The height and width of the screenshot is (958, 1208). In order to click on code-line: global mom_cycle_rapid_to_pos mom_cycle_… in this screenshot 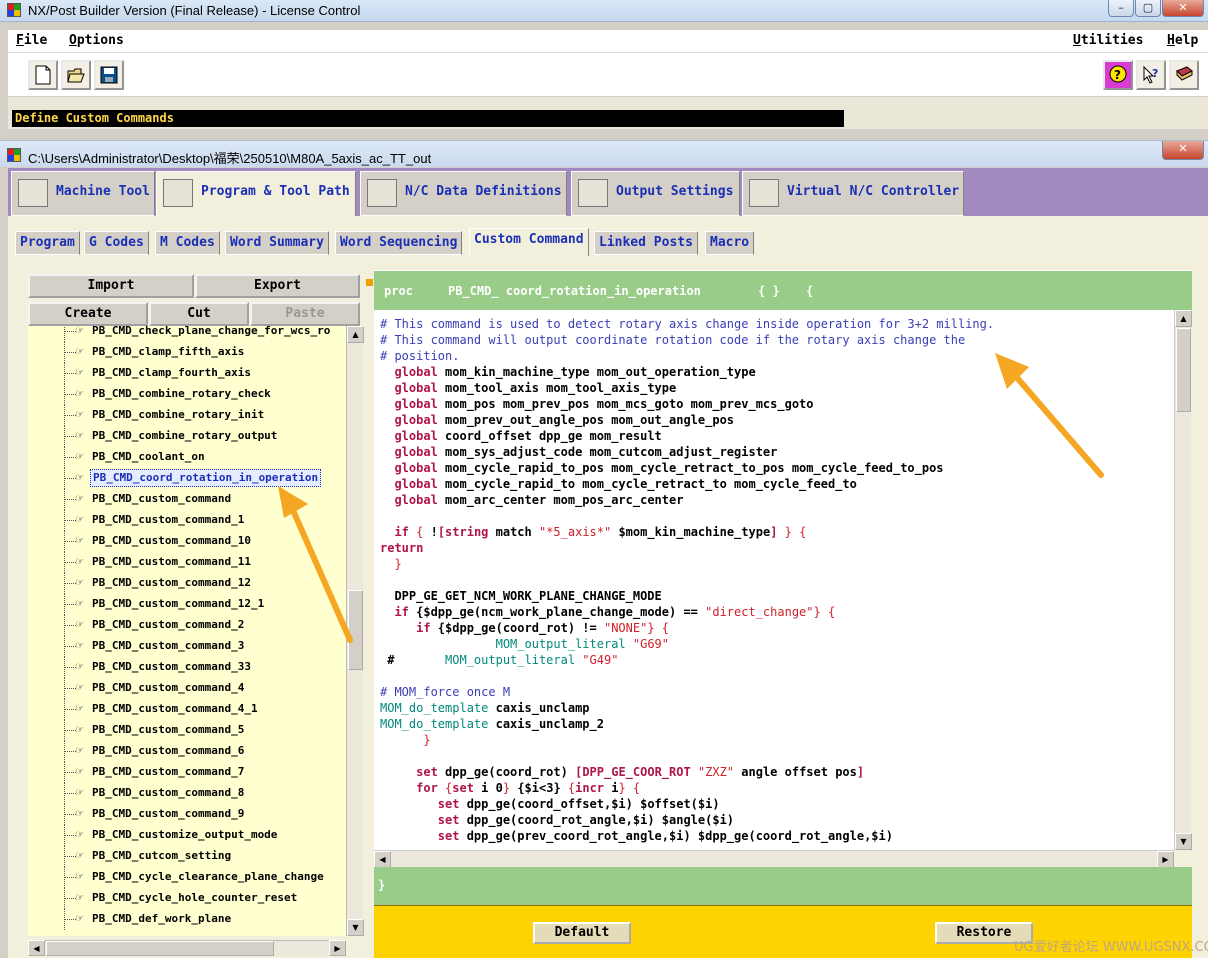, I will do `click(661, 468)`.